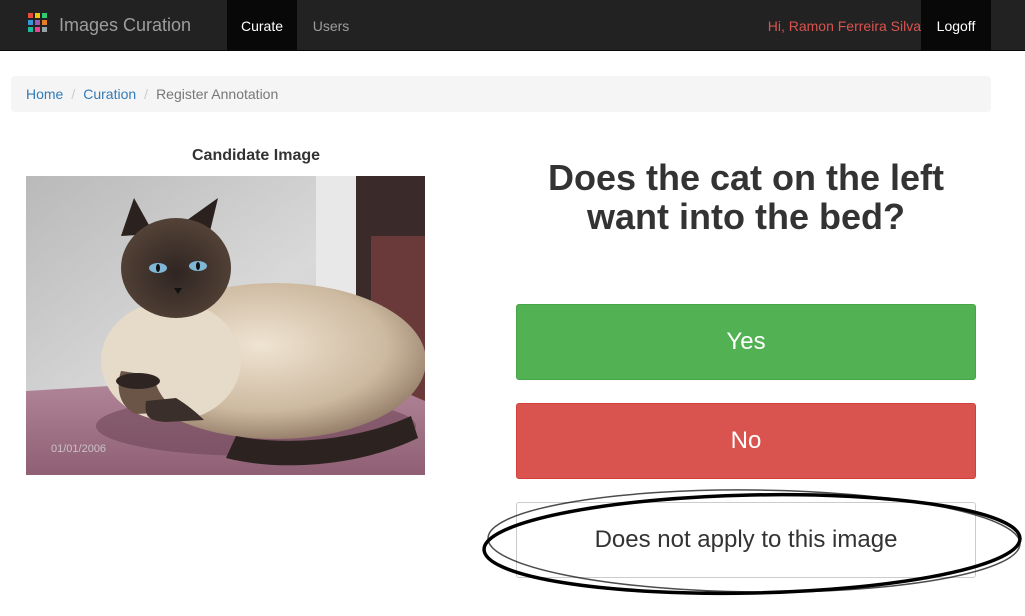  I want to click on brand: Images Curation, so click(109, 25).